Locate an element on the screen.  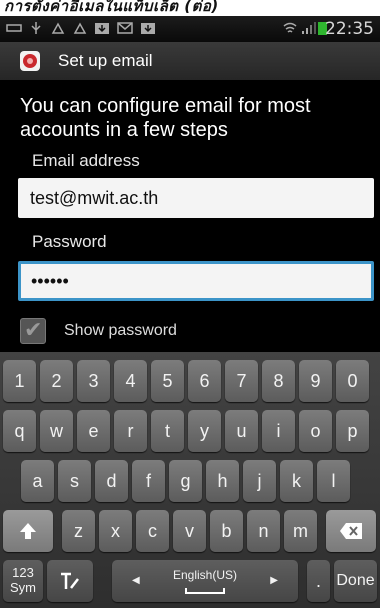
mail-icon is located at coordinates (125, 28).